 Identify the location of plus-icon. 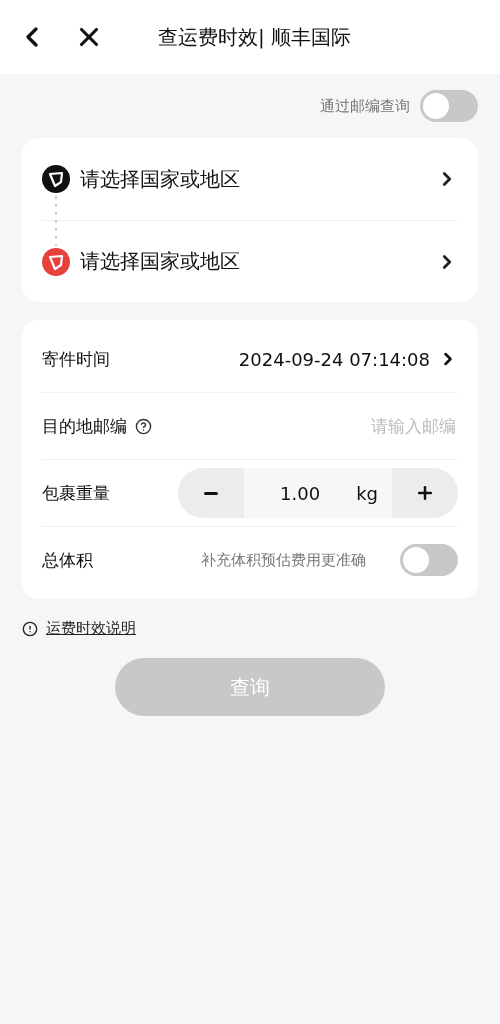
(425, 493).